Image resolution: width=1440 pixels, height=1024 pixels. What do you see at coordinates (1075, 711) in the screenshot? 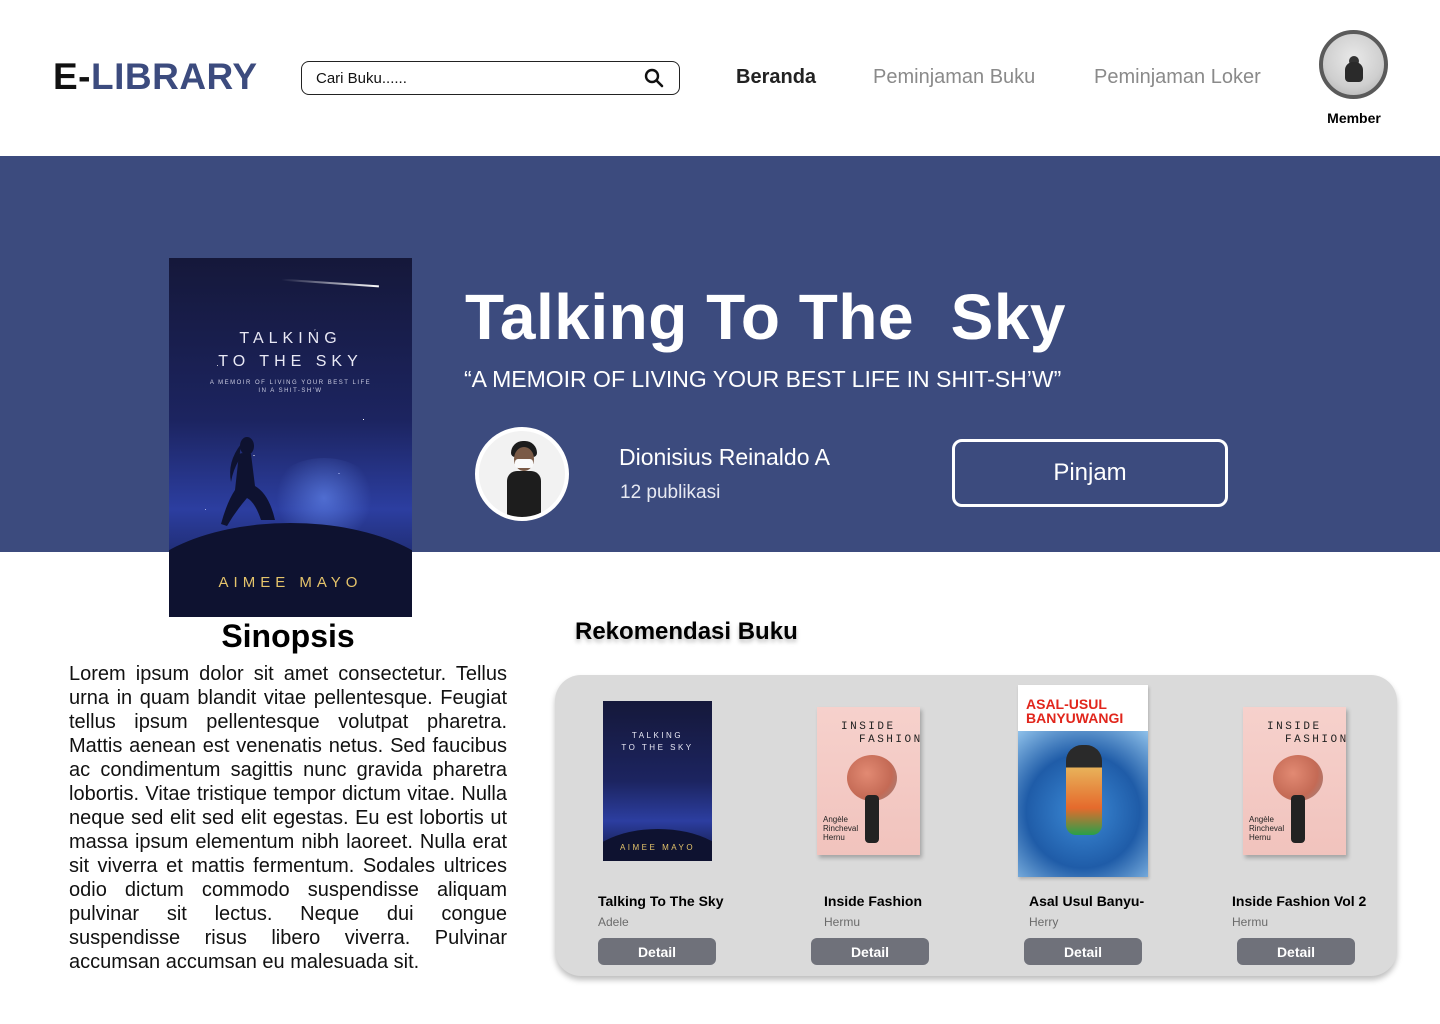
I see `book-card-cover-line1: ASAL-USUL BANYUWANGI` at bounding box center [1075, 711].